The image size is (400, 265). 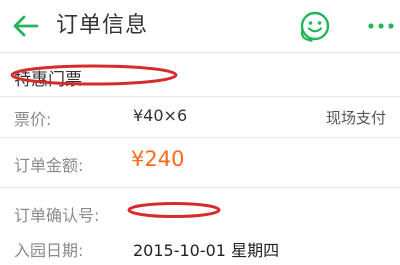 What do you see at coordinates (57, 215) in the screenshot?
I see `confirmation-label: 订单确认号:` at bounding box center [57, 215].